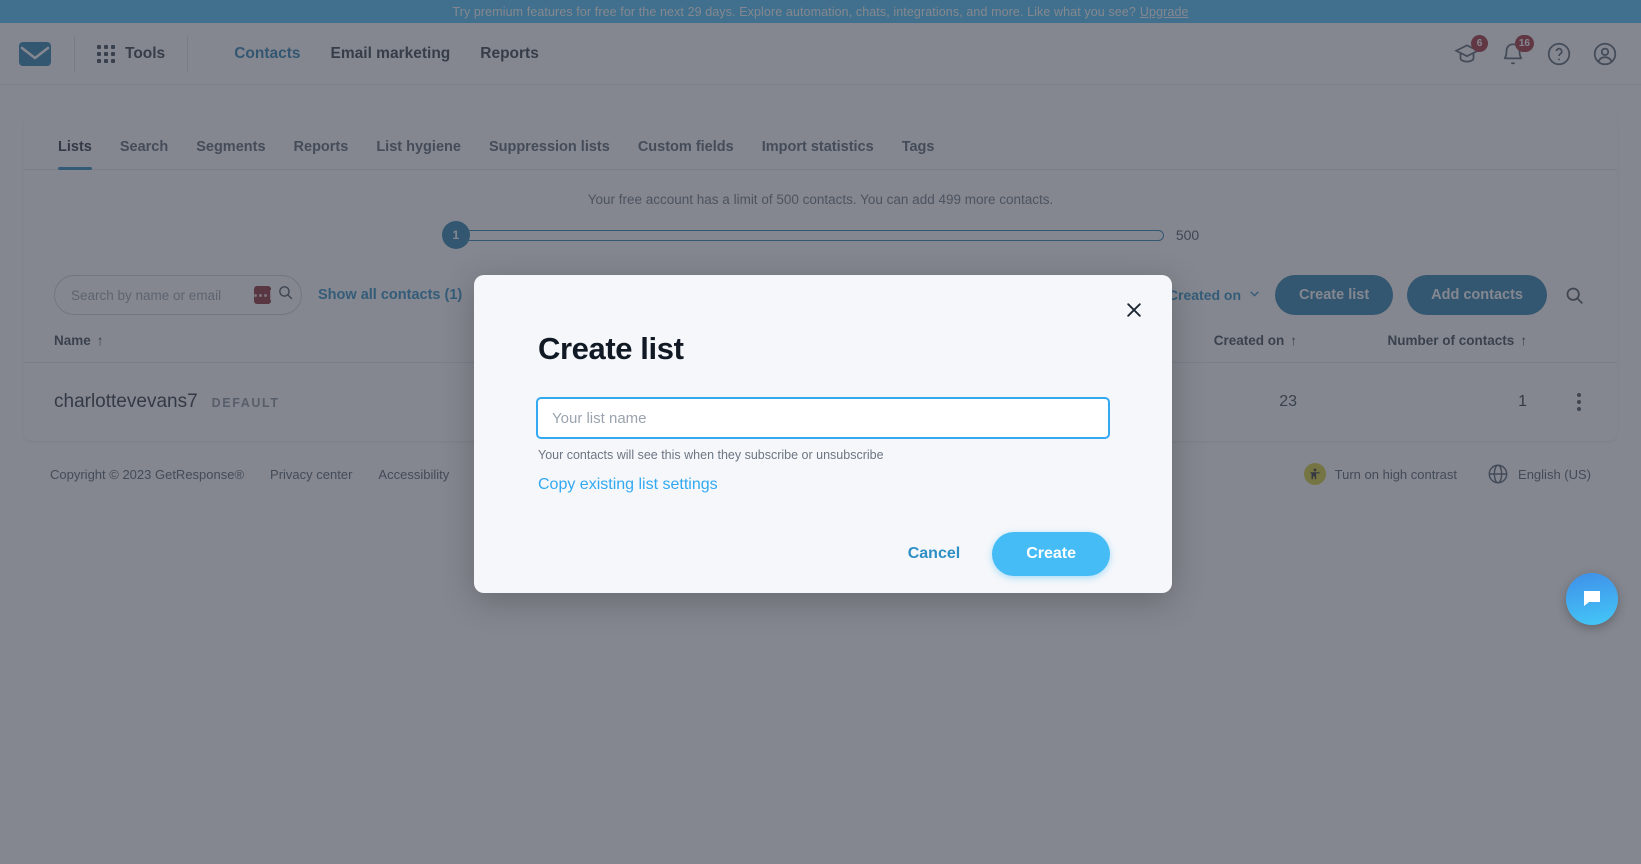 The image size is (1641, 864). I want to click on modal-title: Create list, so click(611, 348).